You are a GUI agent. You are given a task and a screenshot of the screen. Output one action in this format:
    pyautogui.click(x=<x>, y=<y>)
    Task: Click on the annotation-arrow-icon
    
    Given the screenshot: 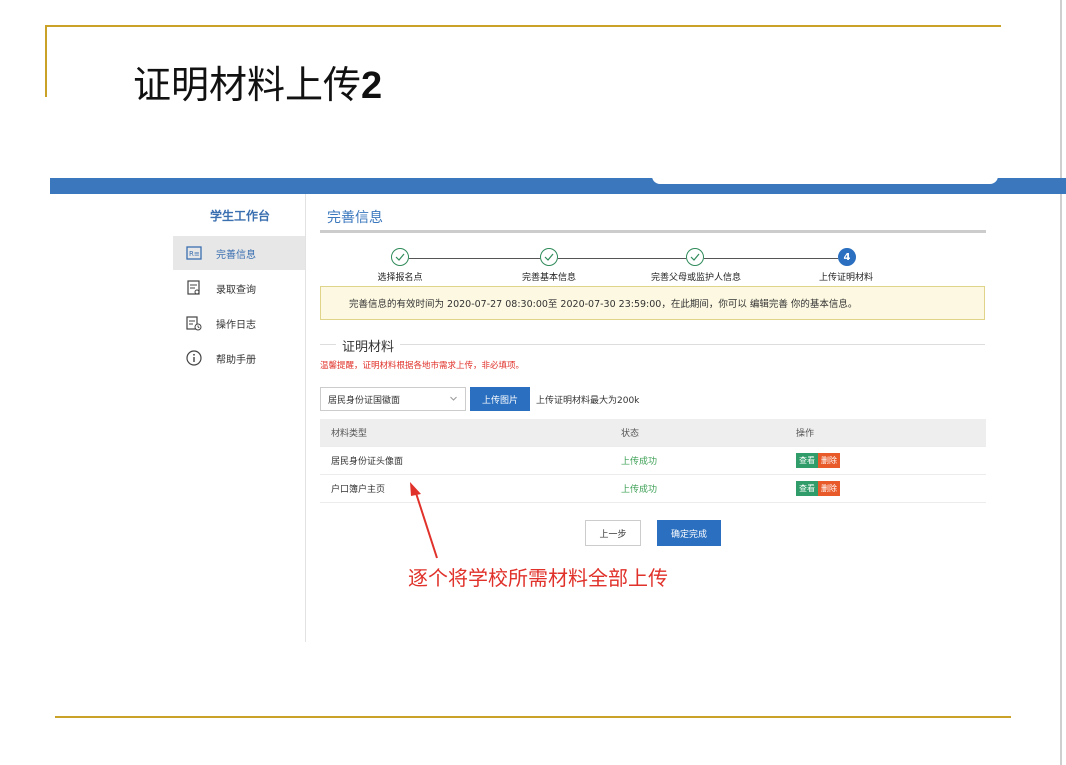 What is the action you would take?
    pyautogui.click(x=424, y=520)
    